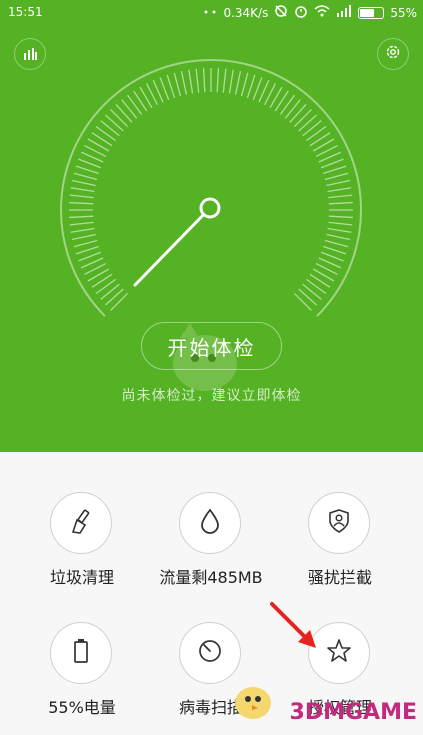 Image resolution: width=423 pixels, height=735 pixels. I want to click on broom-icon, so click(81, 523).